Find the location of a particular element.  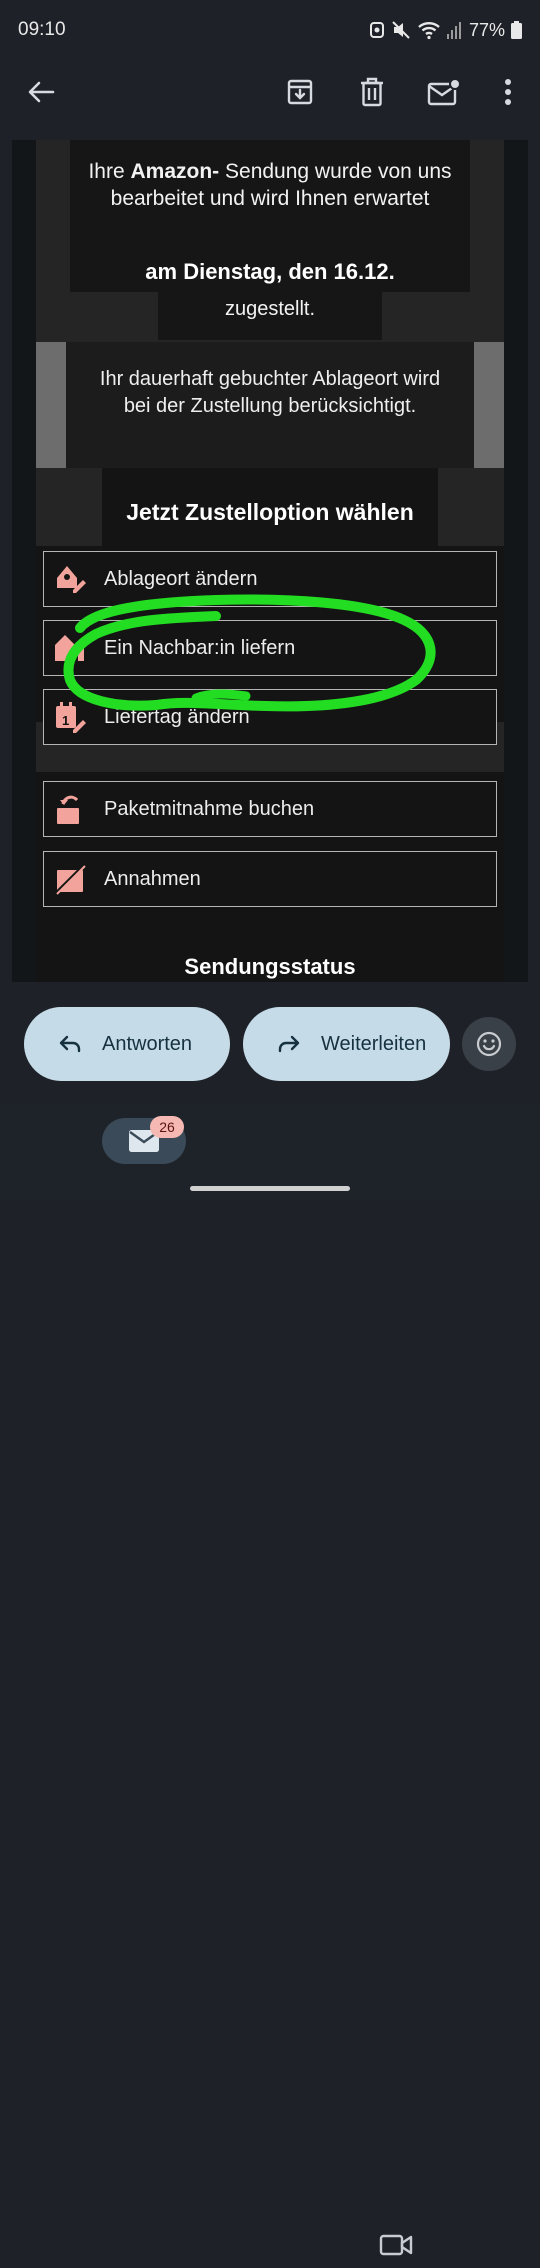

option-label: Ein Nachbar:in liefern is located at coordinates (200, 647).